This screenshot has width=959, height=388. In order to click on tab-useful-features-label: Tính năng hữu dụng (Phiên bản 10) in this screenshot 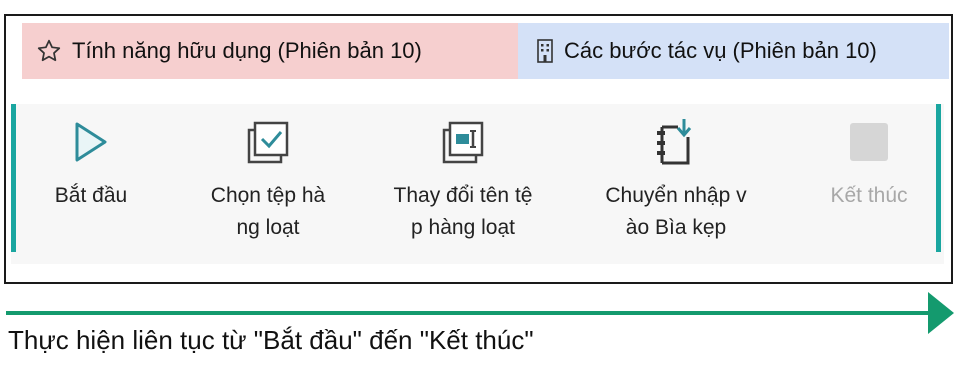, I will do `click(247, 50)`.